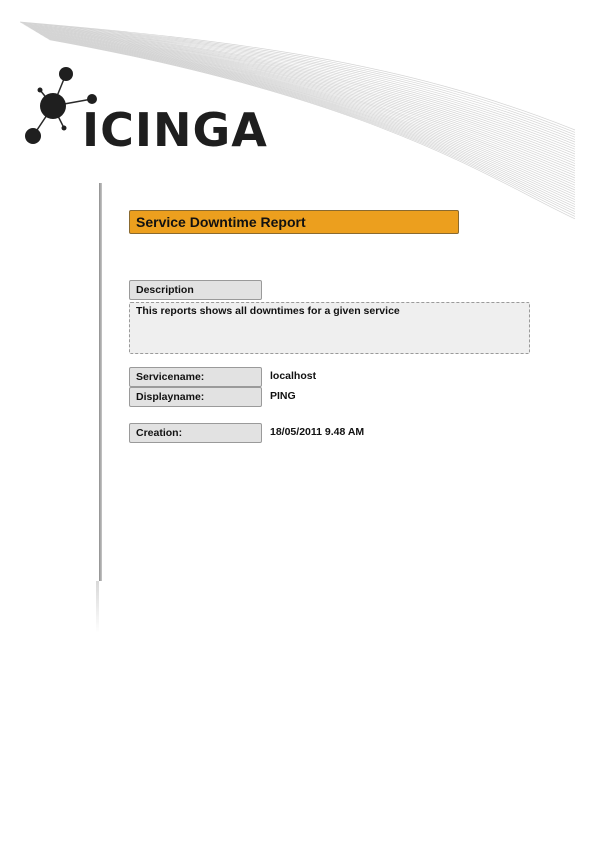 Image resolution: width=595 pixels, height=842 pixels. What do you see at coordinates (195, 433) in the screenshot?
I see `creation-label: Creation:` at bounding box center [195, 433].